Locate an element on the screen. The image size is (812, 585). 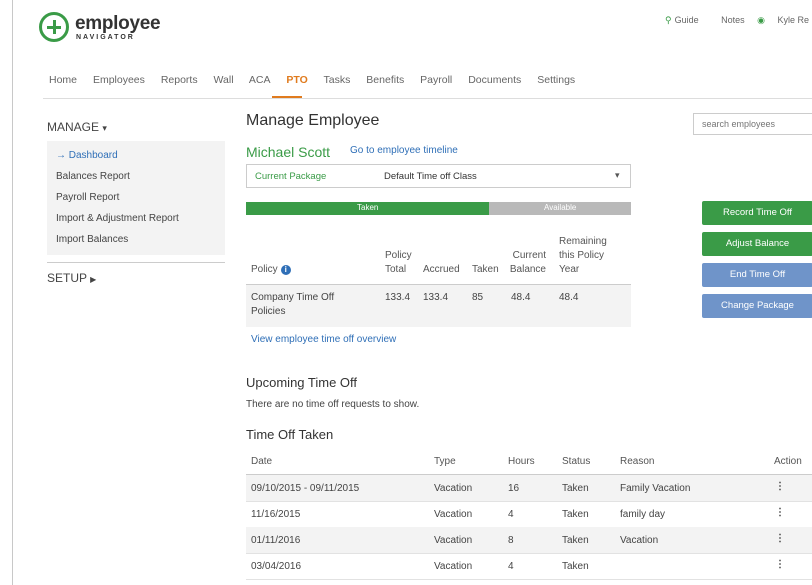
sidebar-item-balances-report: Balances Report is located at coordinates (93, 176).